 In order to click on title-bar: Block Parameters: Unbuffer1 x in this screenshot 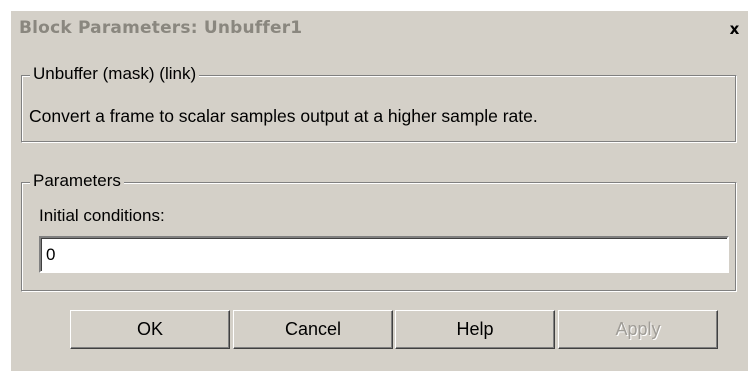, I will do `click(379, 29)`.